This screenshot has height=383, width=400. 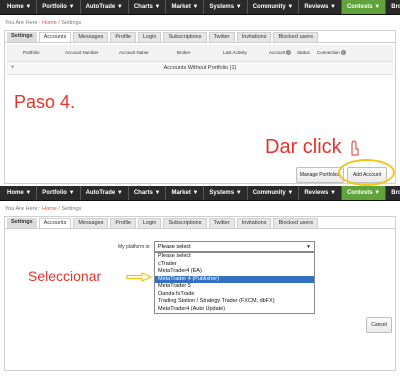 I want to click on arrow-right-icon, so click(x=139, y=277).